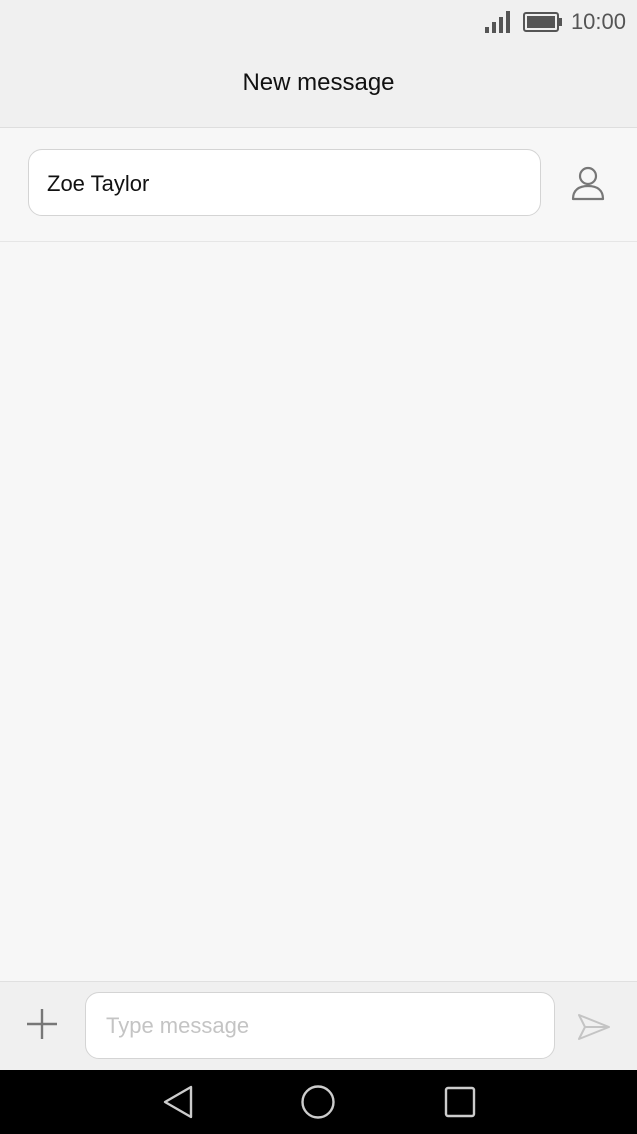 This screenshot has width=637, height=1134. I want to click on back-triangle-icon, so click(178, 1102).